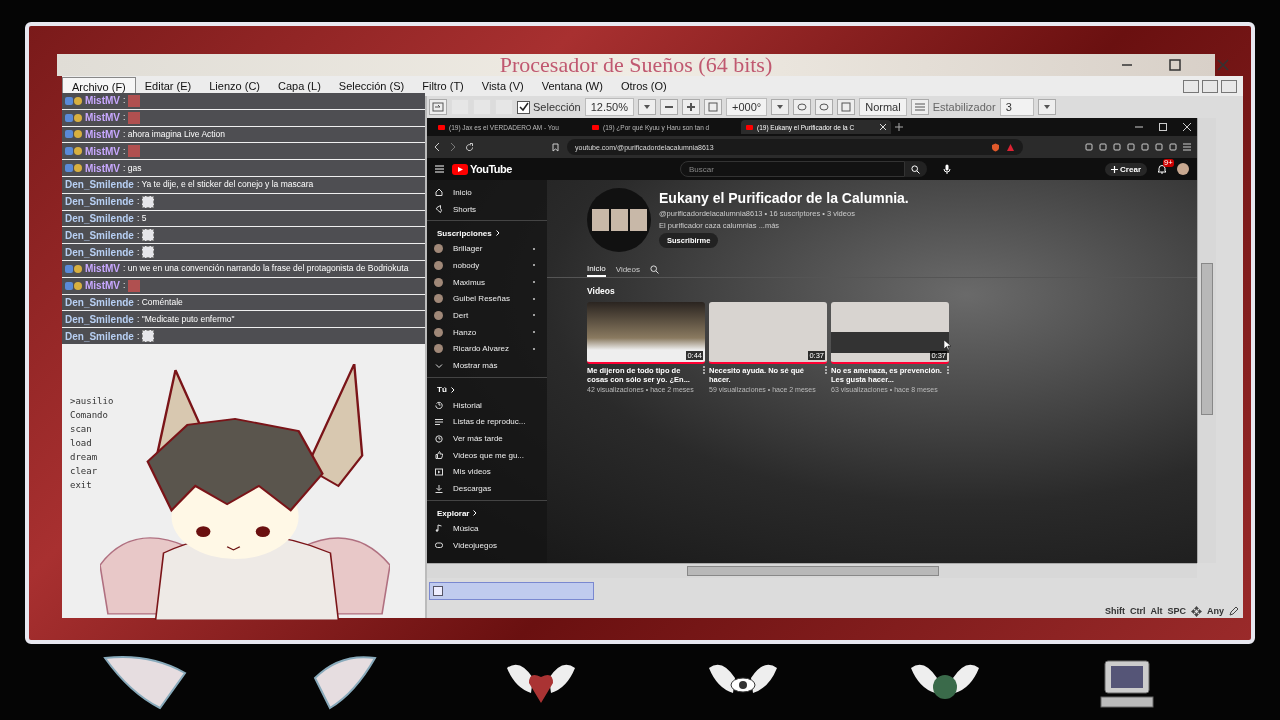 Image resolution: width=1280 pixels, height=720 pixels. What do you see at coordinates (487, 528) in the screenshot?
I see `sidebar-item: Música` at bounding box center [487, 528].